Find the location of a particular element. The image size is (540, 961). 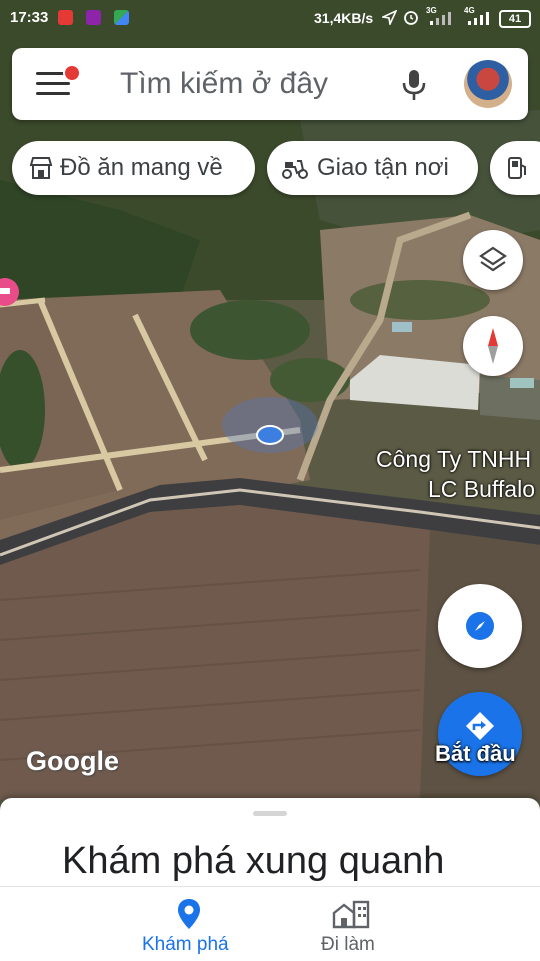

search-bar: Tìm kiếm ở đây is located at coordinates (270, 84).